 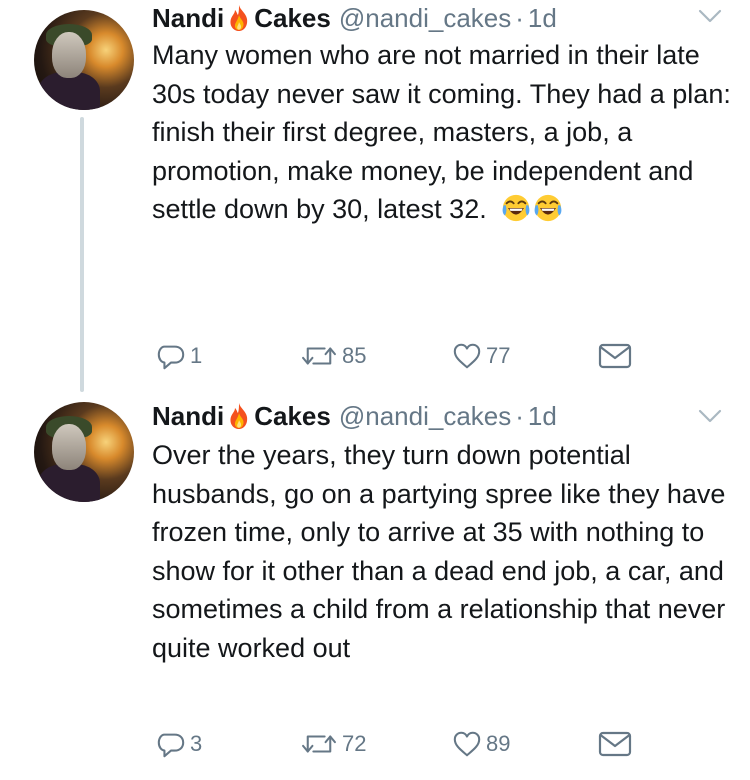 I want to click on like-button: 77, so click(x=481, y=356).